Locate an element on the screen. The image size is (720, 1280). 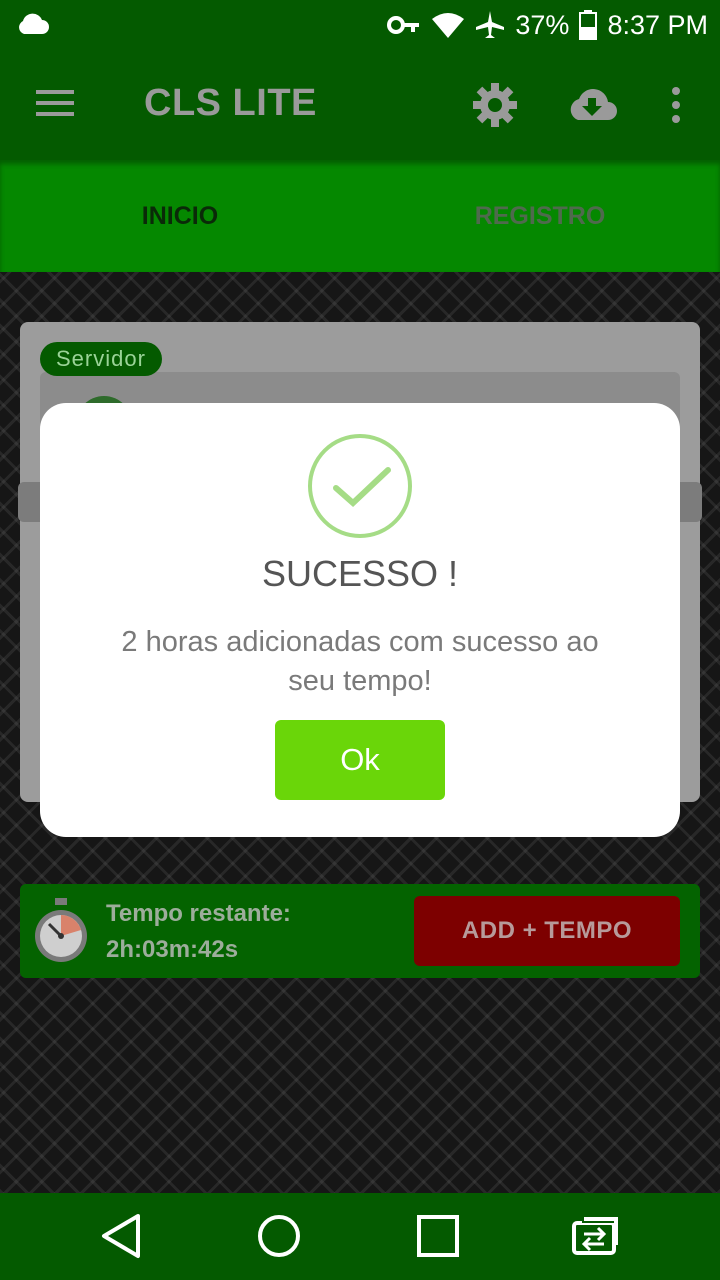
system-nav-bar is located at coordinates (360, 1236).